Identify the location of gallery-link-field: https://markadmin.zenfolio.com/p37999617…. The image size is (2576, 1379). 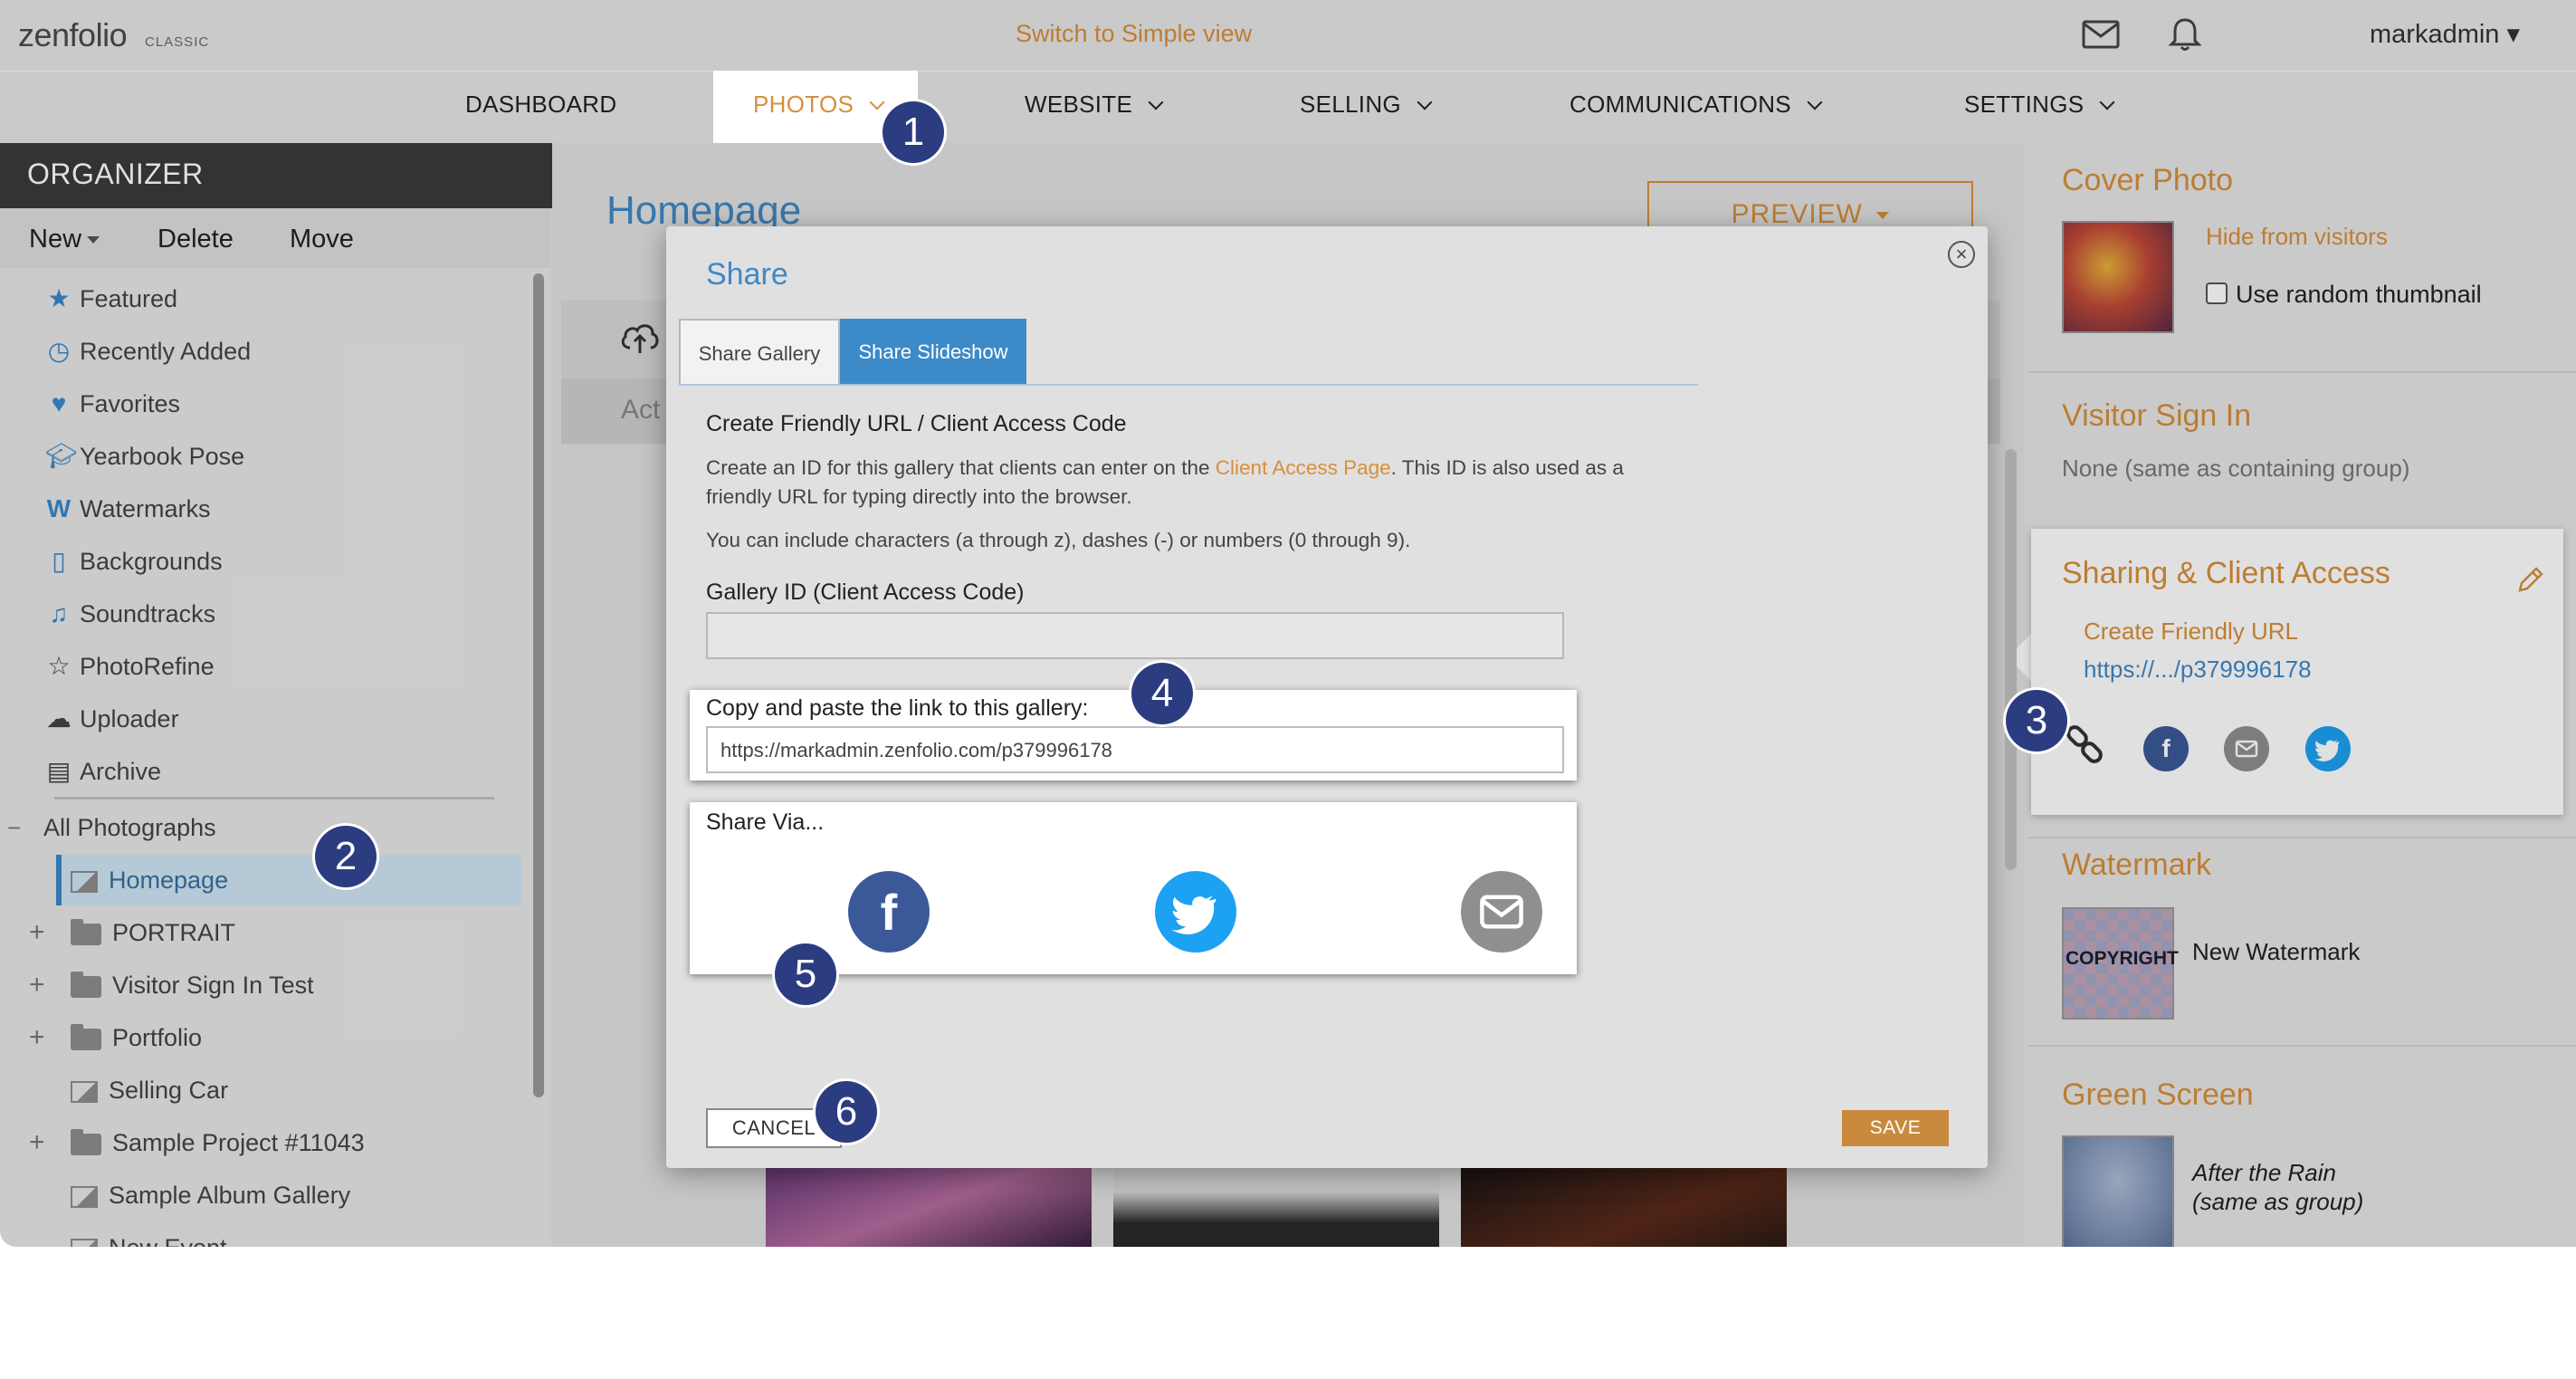
(1135, 749).